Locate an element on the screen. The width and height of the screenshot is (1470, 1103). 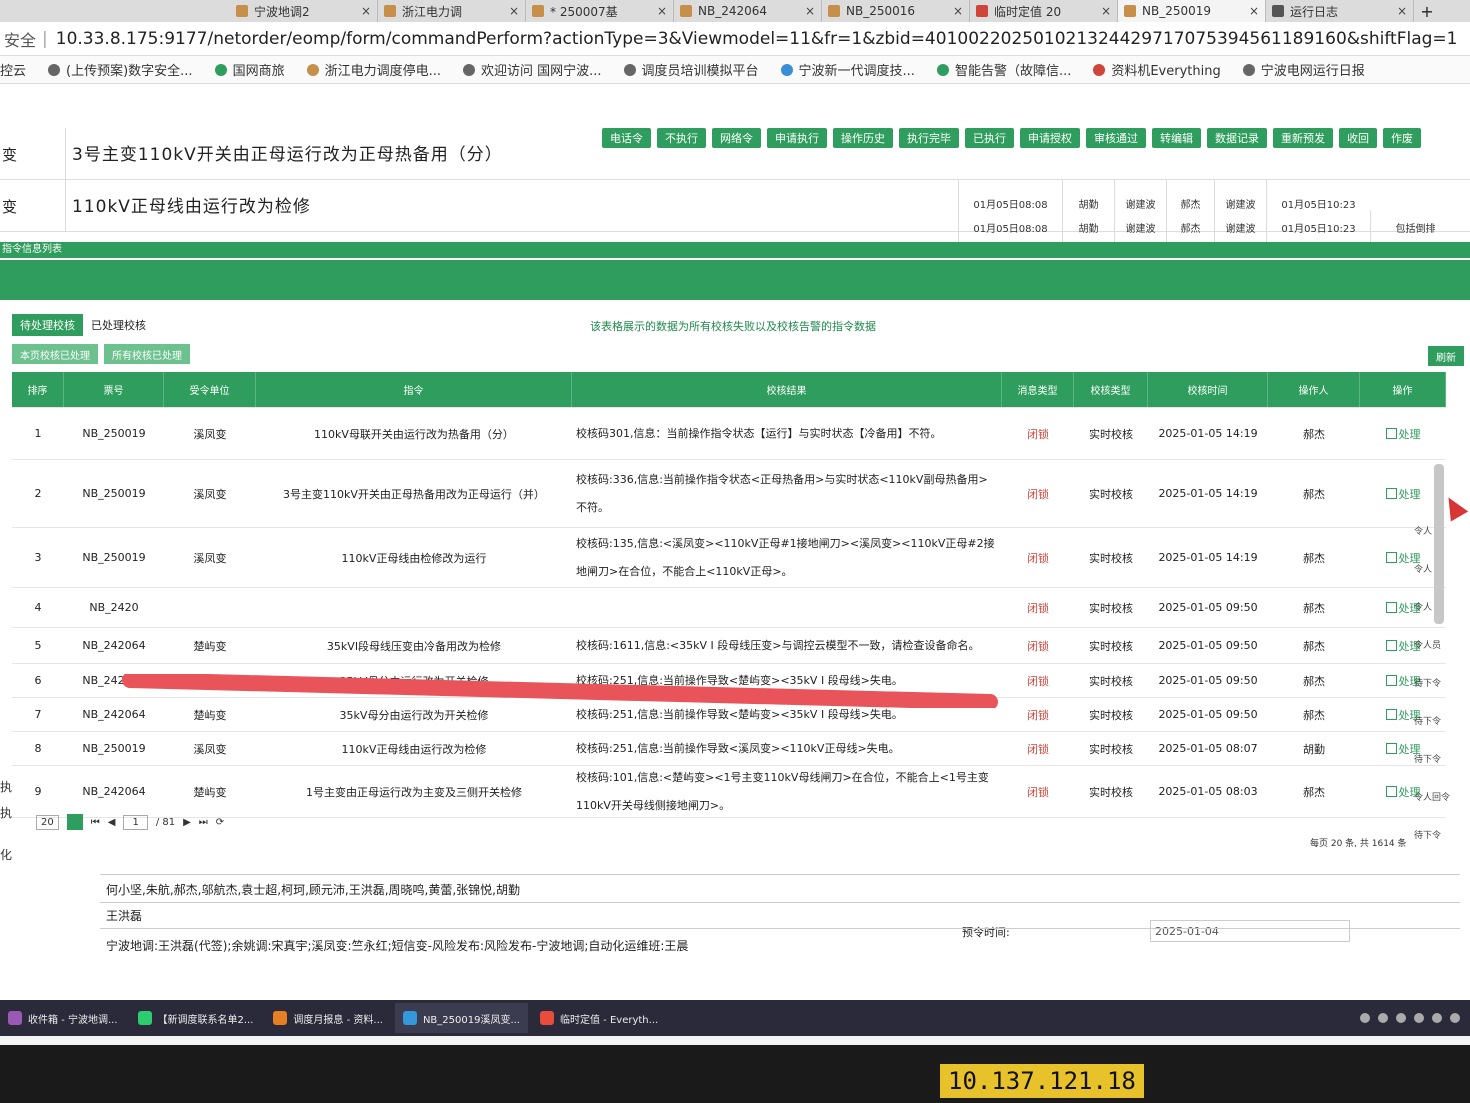
bookmark: 调度员培训模拟平台 is located at coordinates (691, 69).